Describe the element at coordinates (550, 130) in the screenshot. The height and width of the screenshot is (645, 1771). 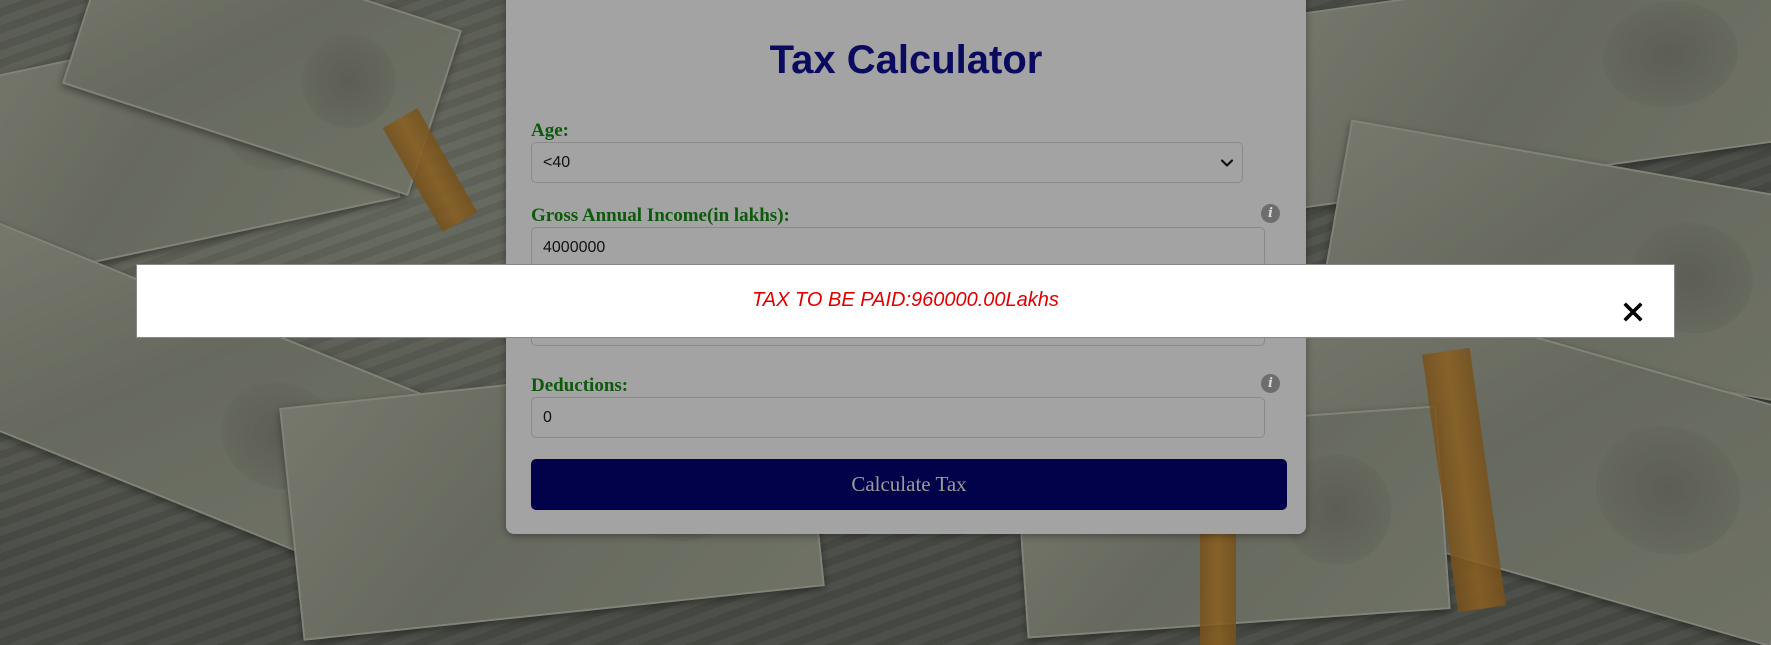
I see `age-label: Age:` at that location.